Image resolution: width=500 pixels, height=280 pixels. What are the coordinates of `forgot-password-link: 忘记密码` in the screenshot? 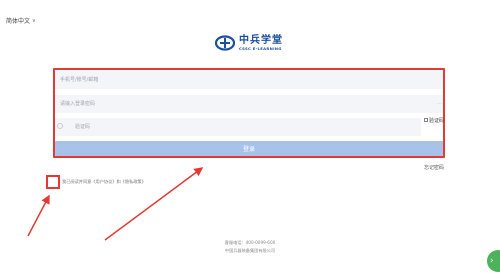 It's located at (434, 167).